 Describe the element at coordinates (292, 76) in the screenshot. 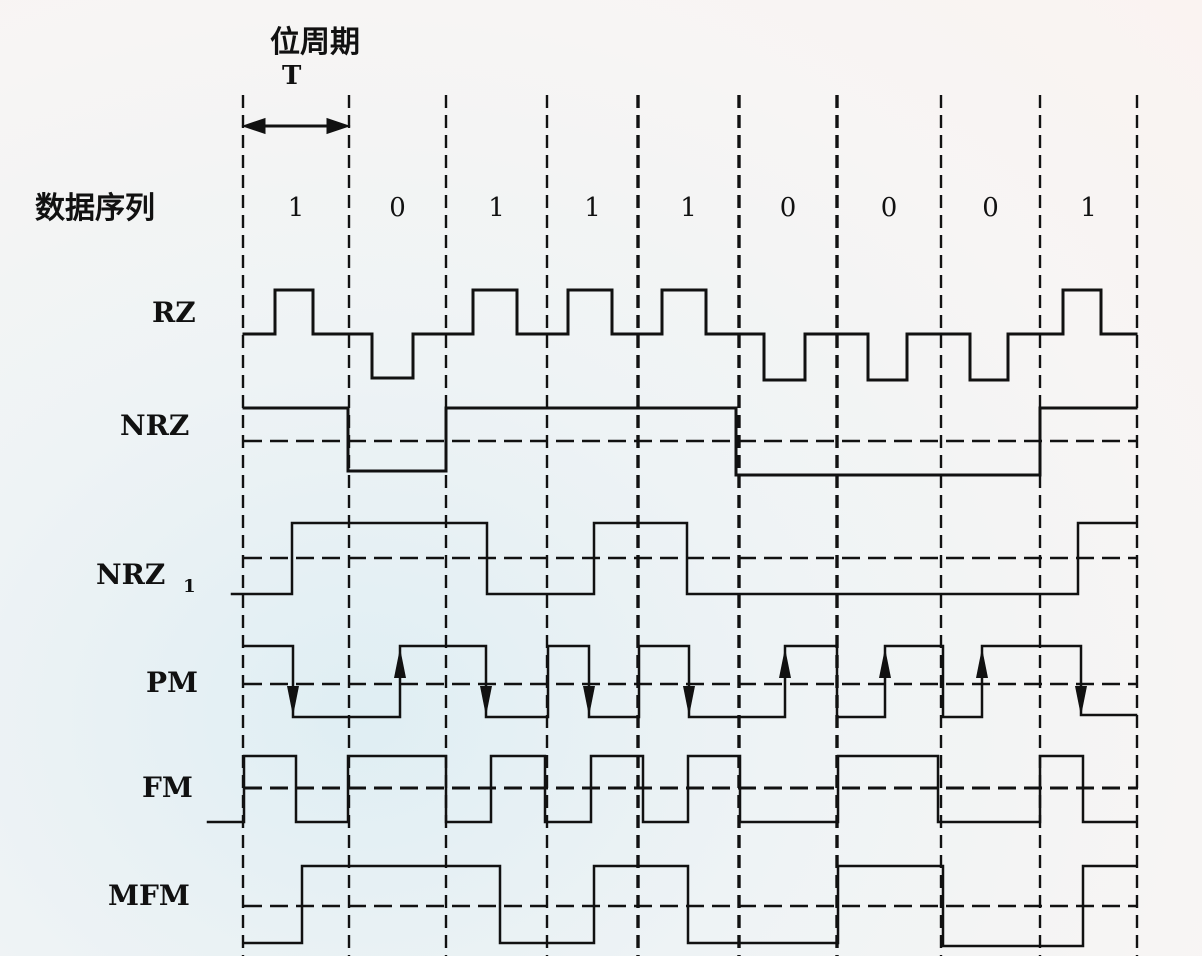

I see `bit-period-symbol: T` at that location.